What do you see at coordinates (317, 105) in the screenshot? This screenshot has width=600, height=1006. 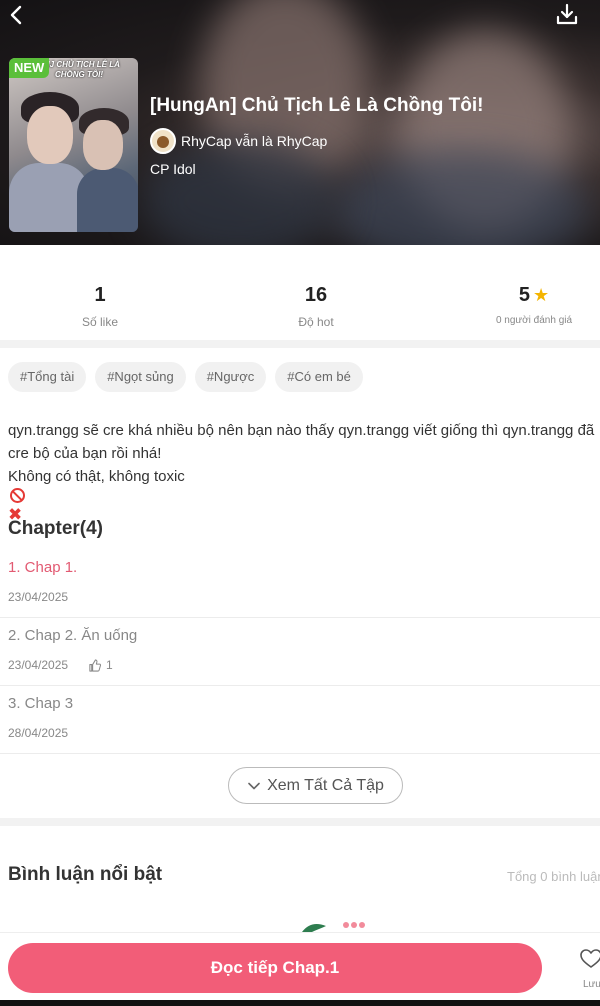 I see `story-title: [HungAn] Chủ Tịch Lê Là Chồng Tôi!` at bounding box center [317, 105].